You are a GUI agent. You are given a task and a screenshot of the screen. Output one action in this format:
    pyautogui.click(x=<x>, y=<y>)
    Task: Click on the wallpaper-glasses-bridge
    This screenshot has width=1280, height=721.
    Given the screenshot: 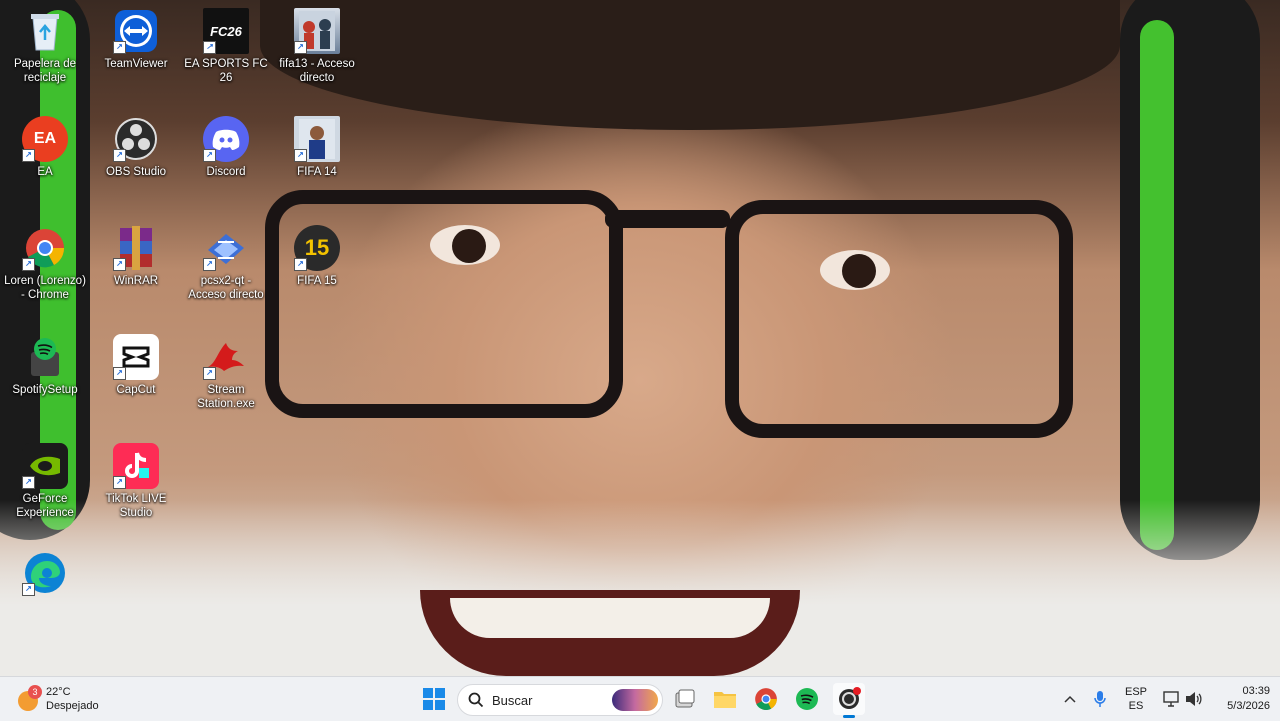 What is the action you would take?
    pyautogui.click(x=667, y=219)
    